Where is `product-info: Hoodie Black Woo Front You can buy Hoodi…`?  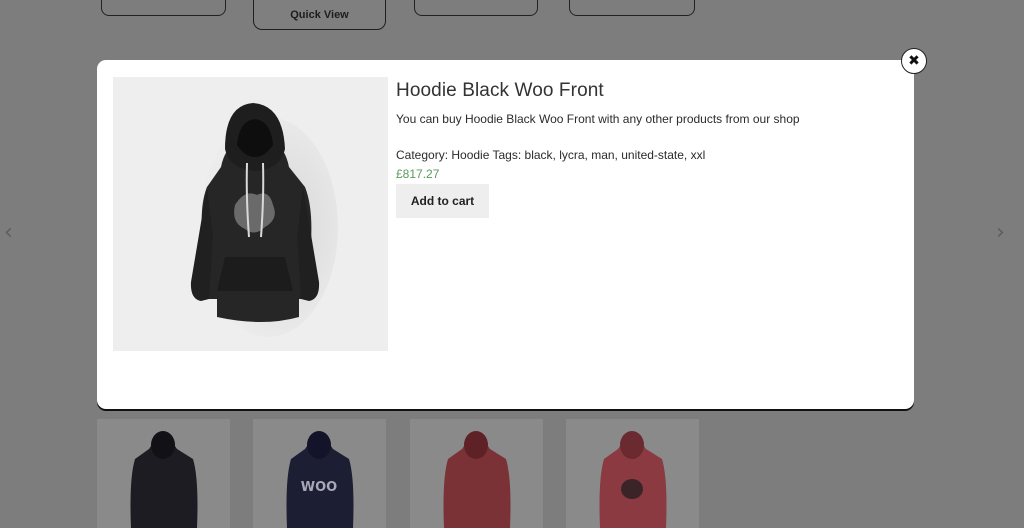 product-info: Hoodie Black Woo Front You can buy Hoodi… is located at coordinates (646, 149).